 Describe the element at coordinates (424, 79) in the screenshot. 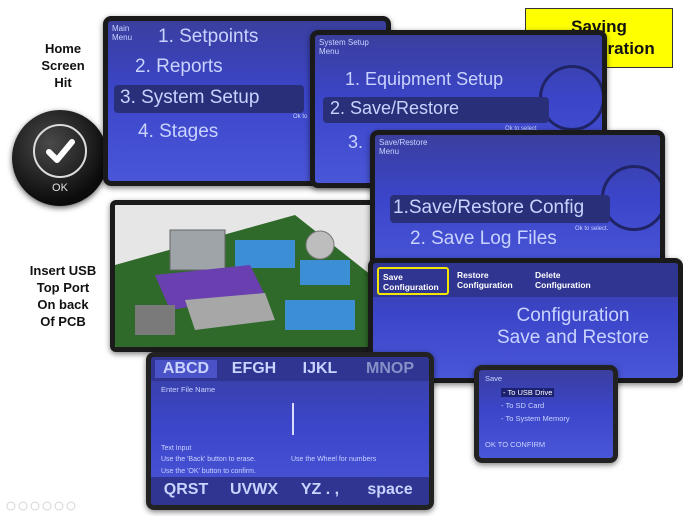

I see `system-setup-item: 1. Equipment Setup` at that location.